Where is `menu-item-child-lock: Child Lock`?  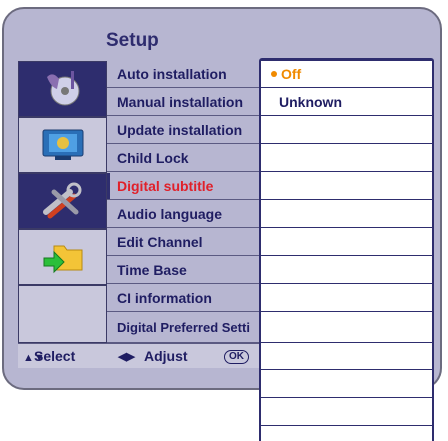 menu-item-child-lock: Child Lock is located at coordinates (183, 158).